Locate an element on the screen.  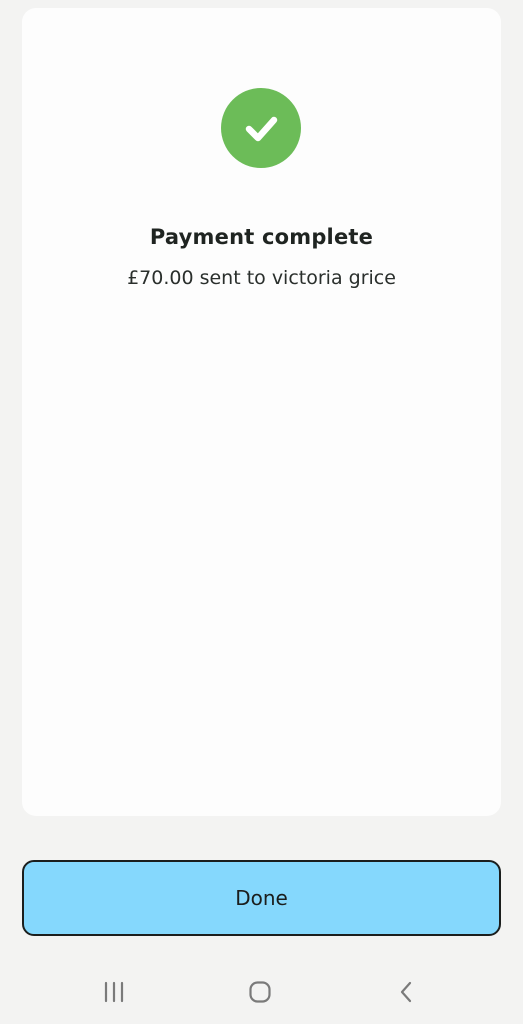
home-icon is located at coordinates (260, 992).